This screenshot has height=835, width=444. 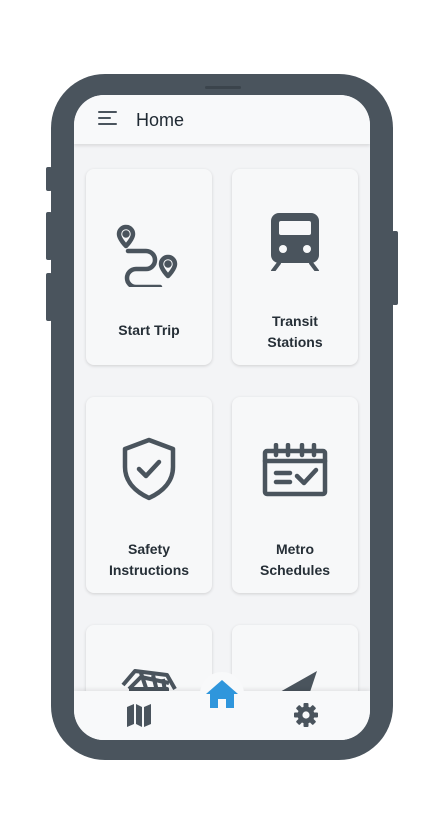 I want to click on safety-label-line2: Instructions, so click(x=149, y=570).